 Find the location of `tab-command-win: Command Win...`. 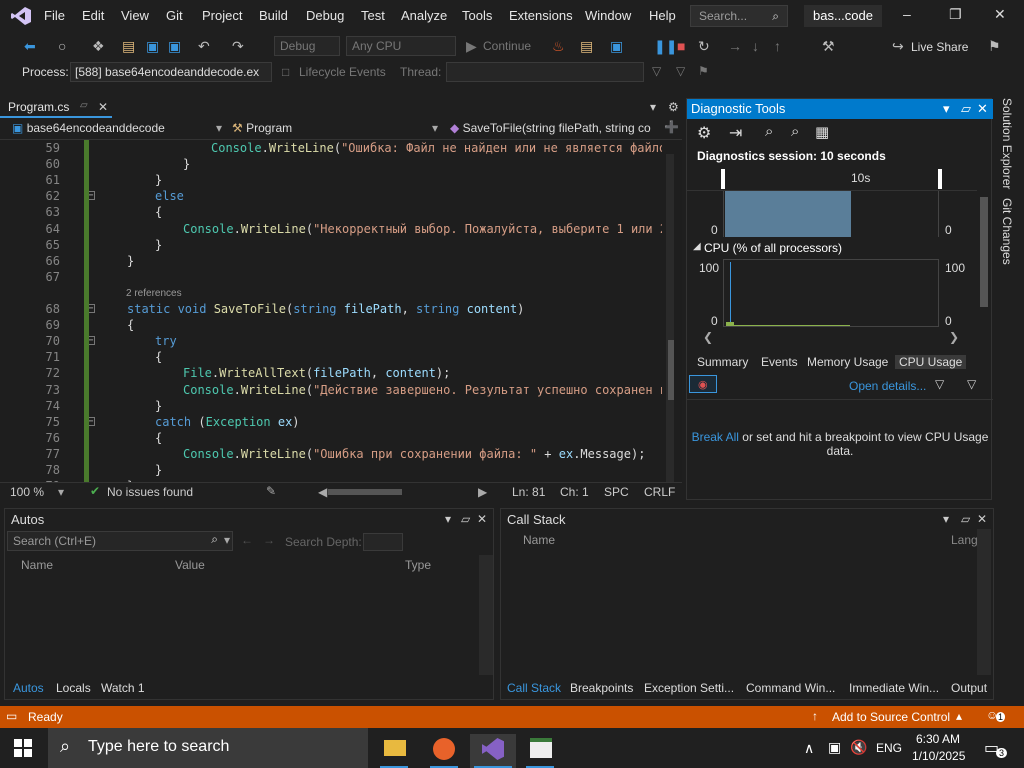

tab-command-win: Command Win... is located at coordinates (790, 688).